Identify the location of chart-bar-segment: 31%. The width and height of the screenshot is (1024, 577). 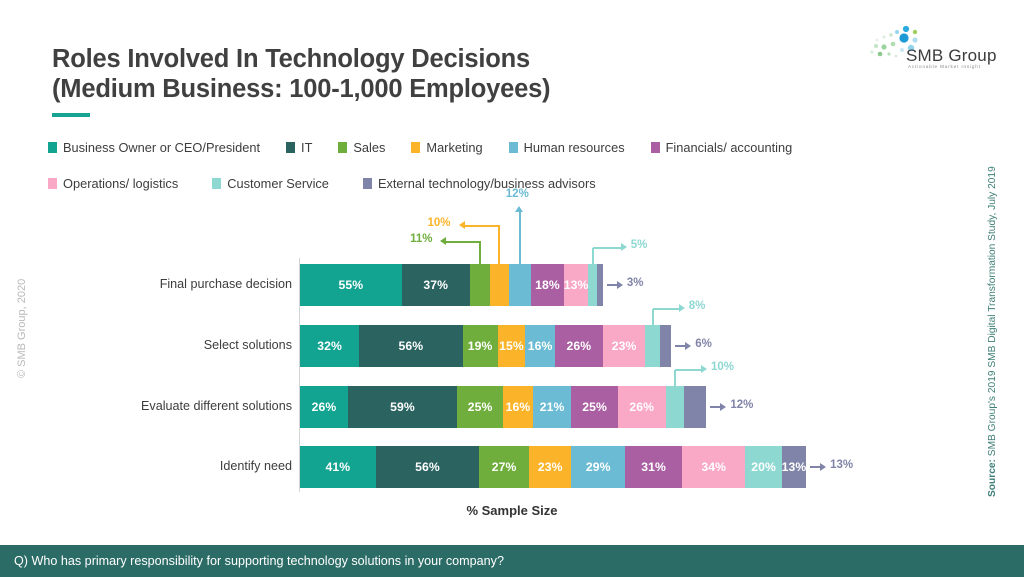
(654, 467).